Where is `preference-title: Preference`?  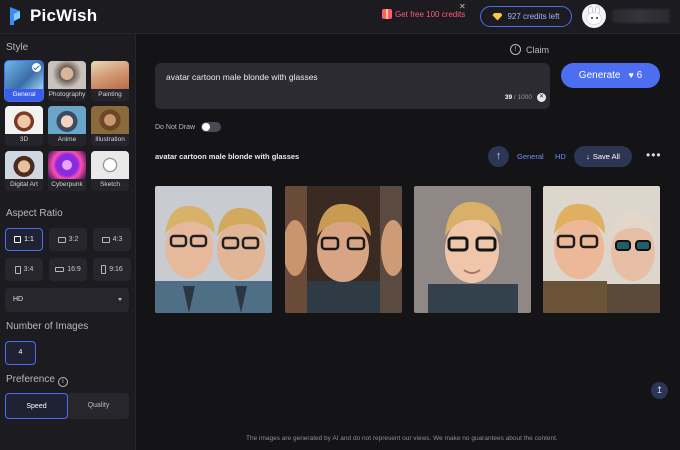 preference-title: Preference is located at coordinates (30, 379).